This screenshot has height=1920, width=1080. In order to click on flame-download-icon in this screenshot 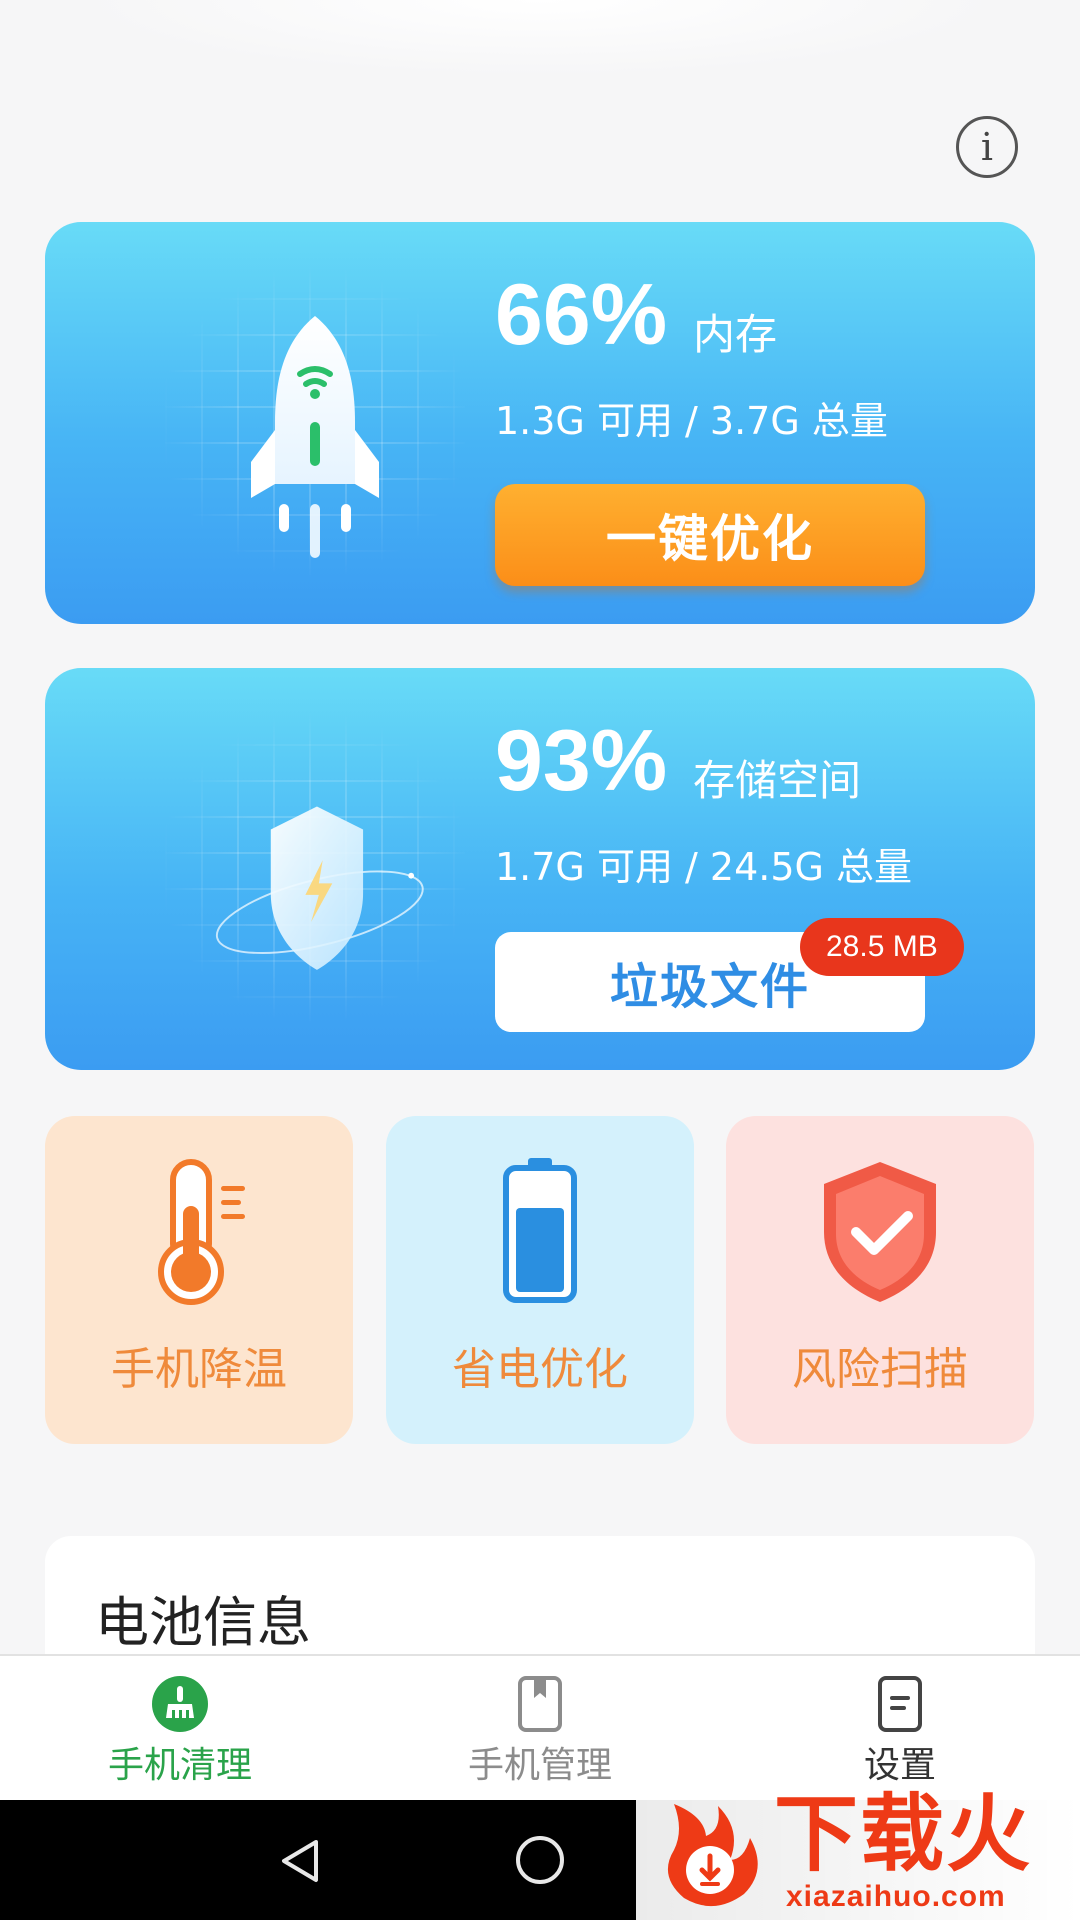, I will do `click(712, 1855)`.